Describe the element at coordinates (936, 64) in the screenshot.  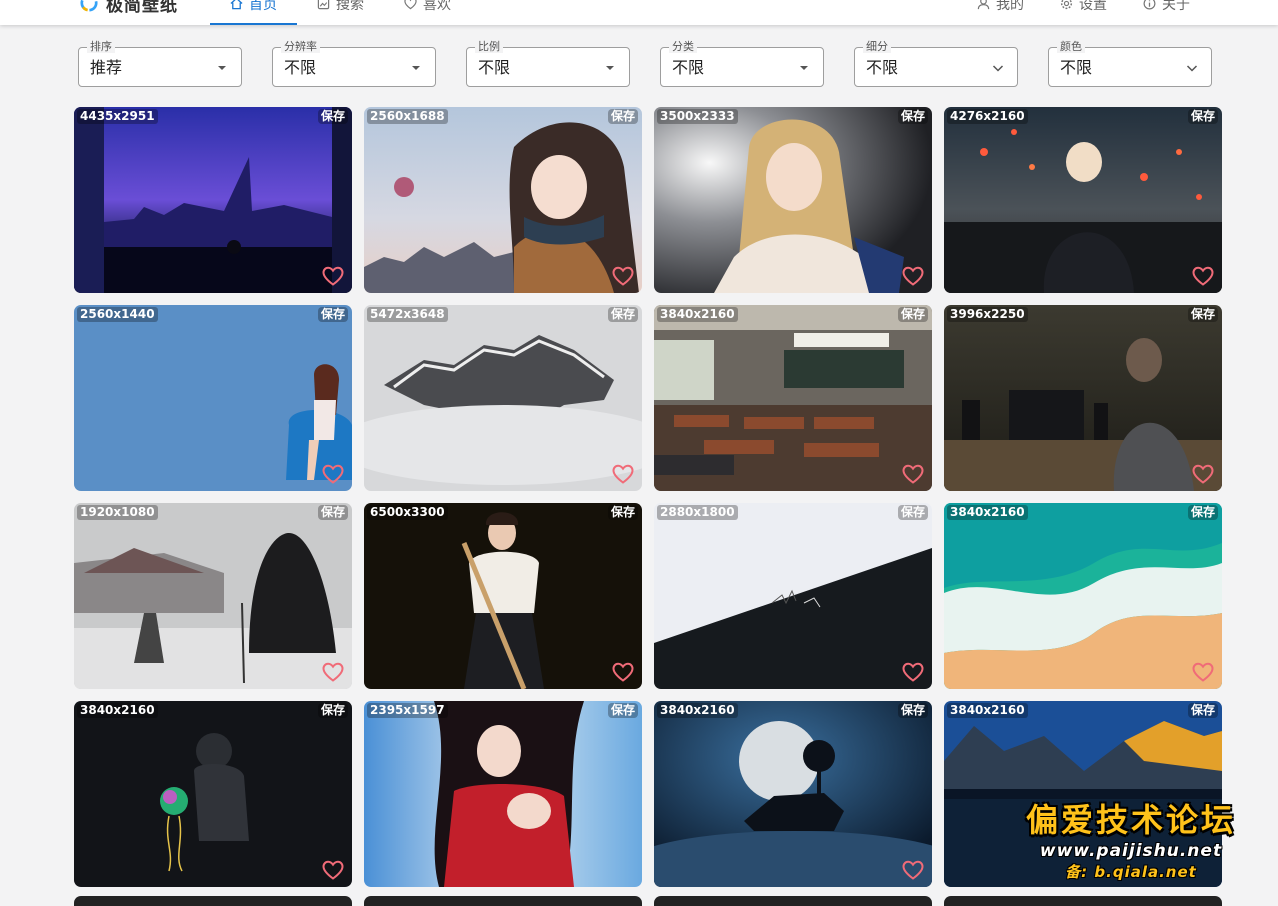
I see `subcategory-select: 细分 不限` at that location.